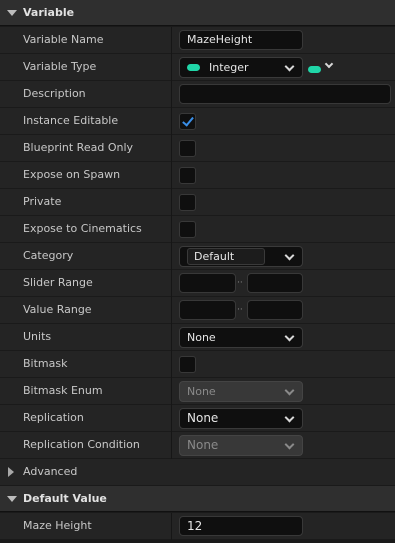 Image resolution: width=395 pixels, height=543 pixels. I want to click on replication-dropdown: None, so click(241, 418).